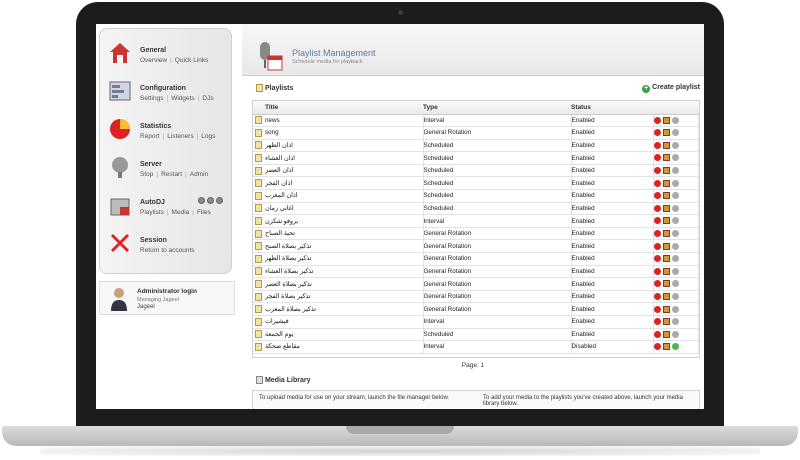 This screenshot has height=460, width=800. What do you see at coordinates (150, 136) in the screenshot?
I see `link-report: Report` at bounding box center [150, 136].